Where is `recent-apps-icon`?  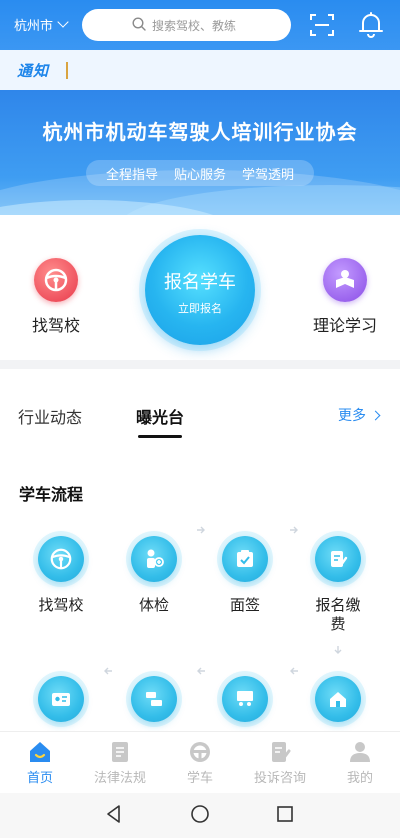 recent-apps-icon is located at coordinates (285, 814).